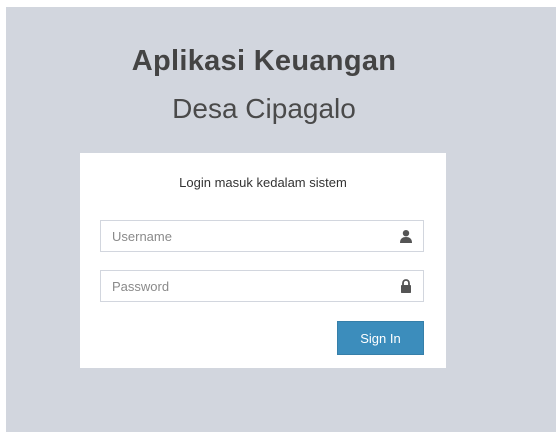  What do you see at coordinates (263, 182) in the screenshot?
I see `login-message: Login masuk kedalam sistem` at bounding box center [263, 182].